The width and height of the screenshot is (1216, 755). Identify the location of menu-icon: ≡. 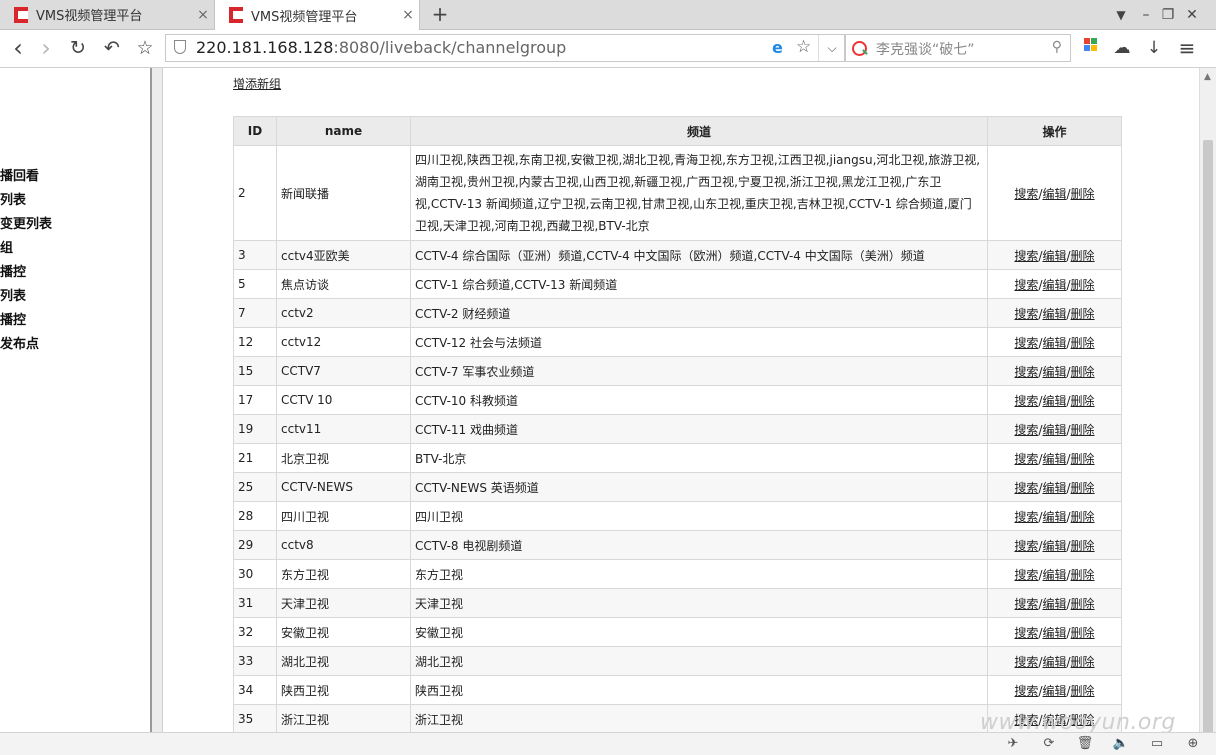
(1187, 48).